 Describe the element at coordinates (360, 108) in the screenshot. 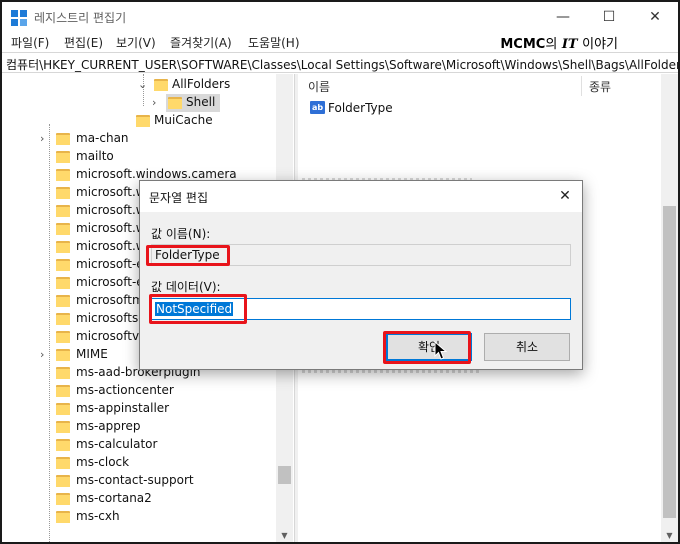

I see `value-name: FolderType` at that location.